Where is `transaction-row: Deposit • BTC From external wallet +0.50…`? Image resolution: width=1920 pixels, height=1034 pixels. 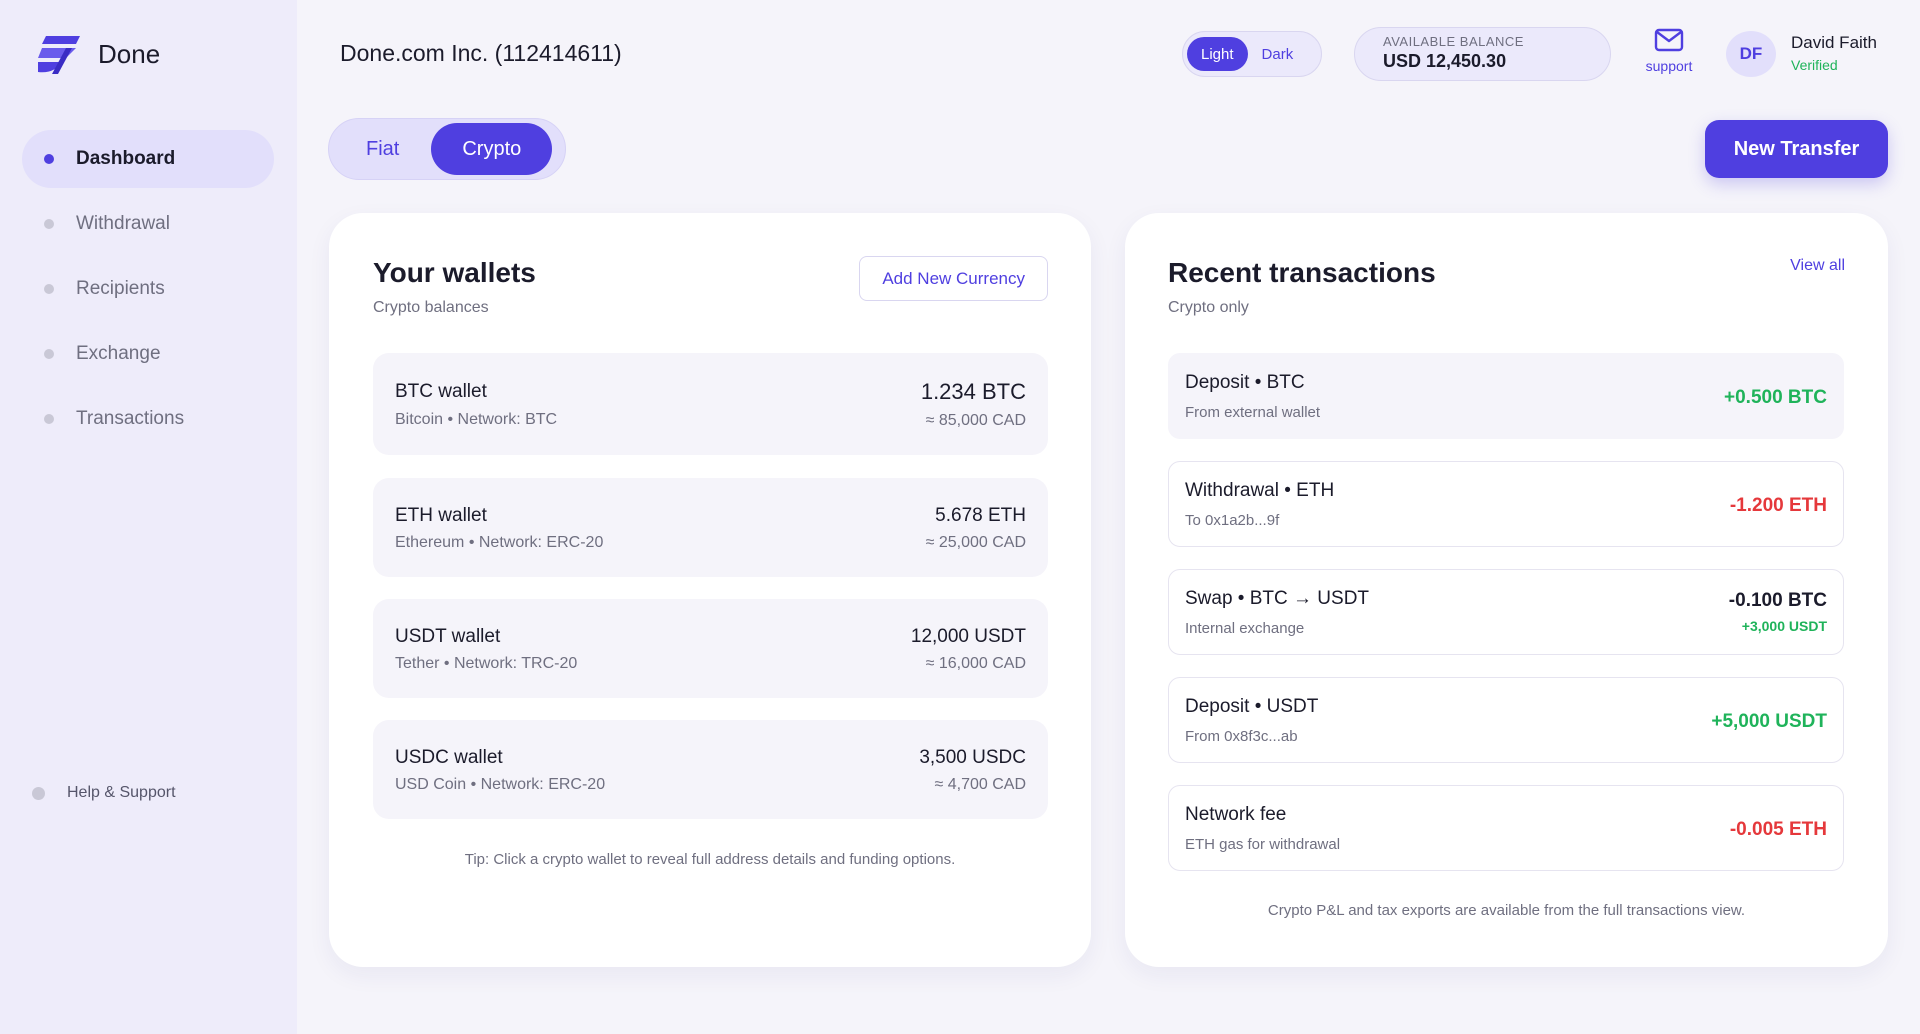
transaction-row: Deposit • BTC From external wallet +0.50… is located at coordinates (1506, 396).